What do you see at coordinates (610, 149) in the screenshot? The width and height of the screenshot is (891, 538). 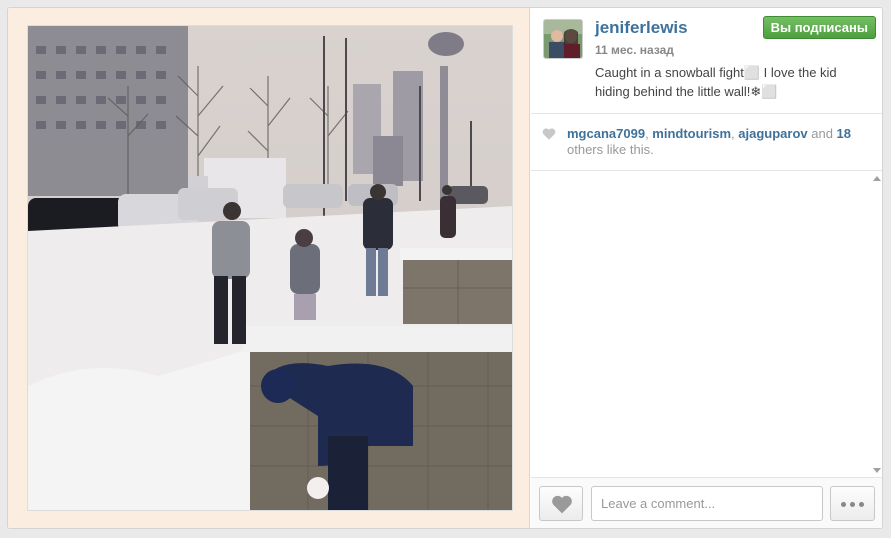 I see `likes-others-suffix: others like this.` at bounding box center [610, 149].